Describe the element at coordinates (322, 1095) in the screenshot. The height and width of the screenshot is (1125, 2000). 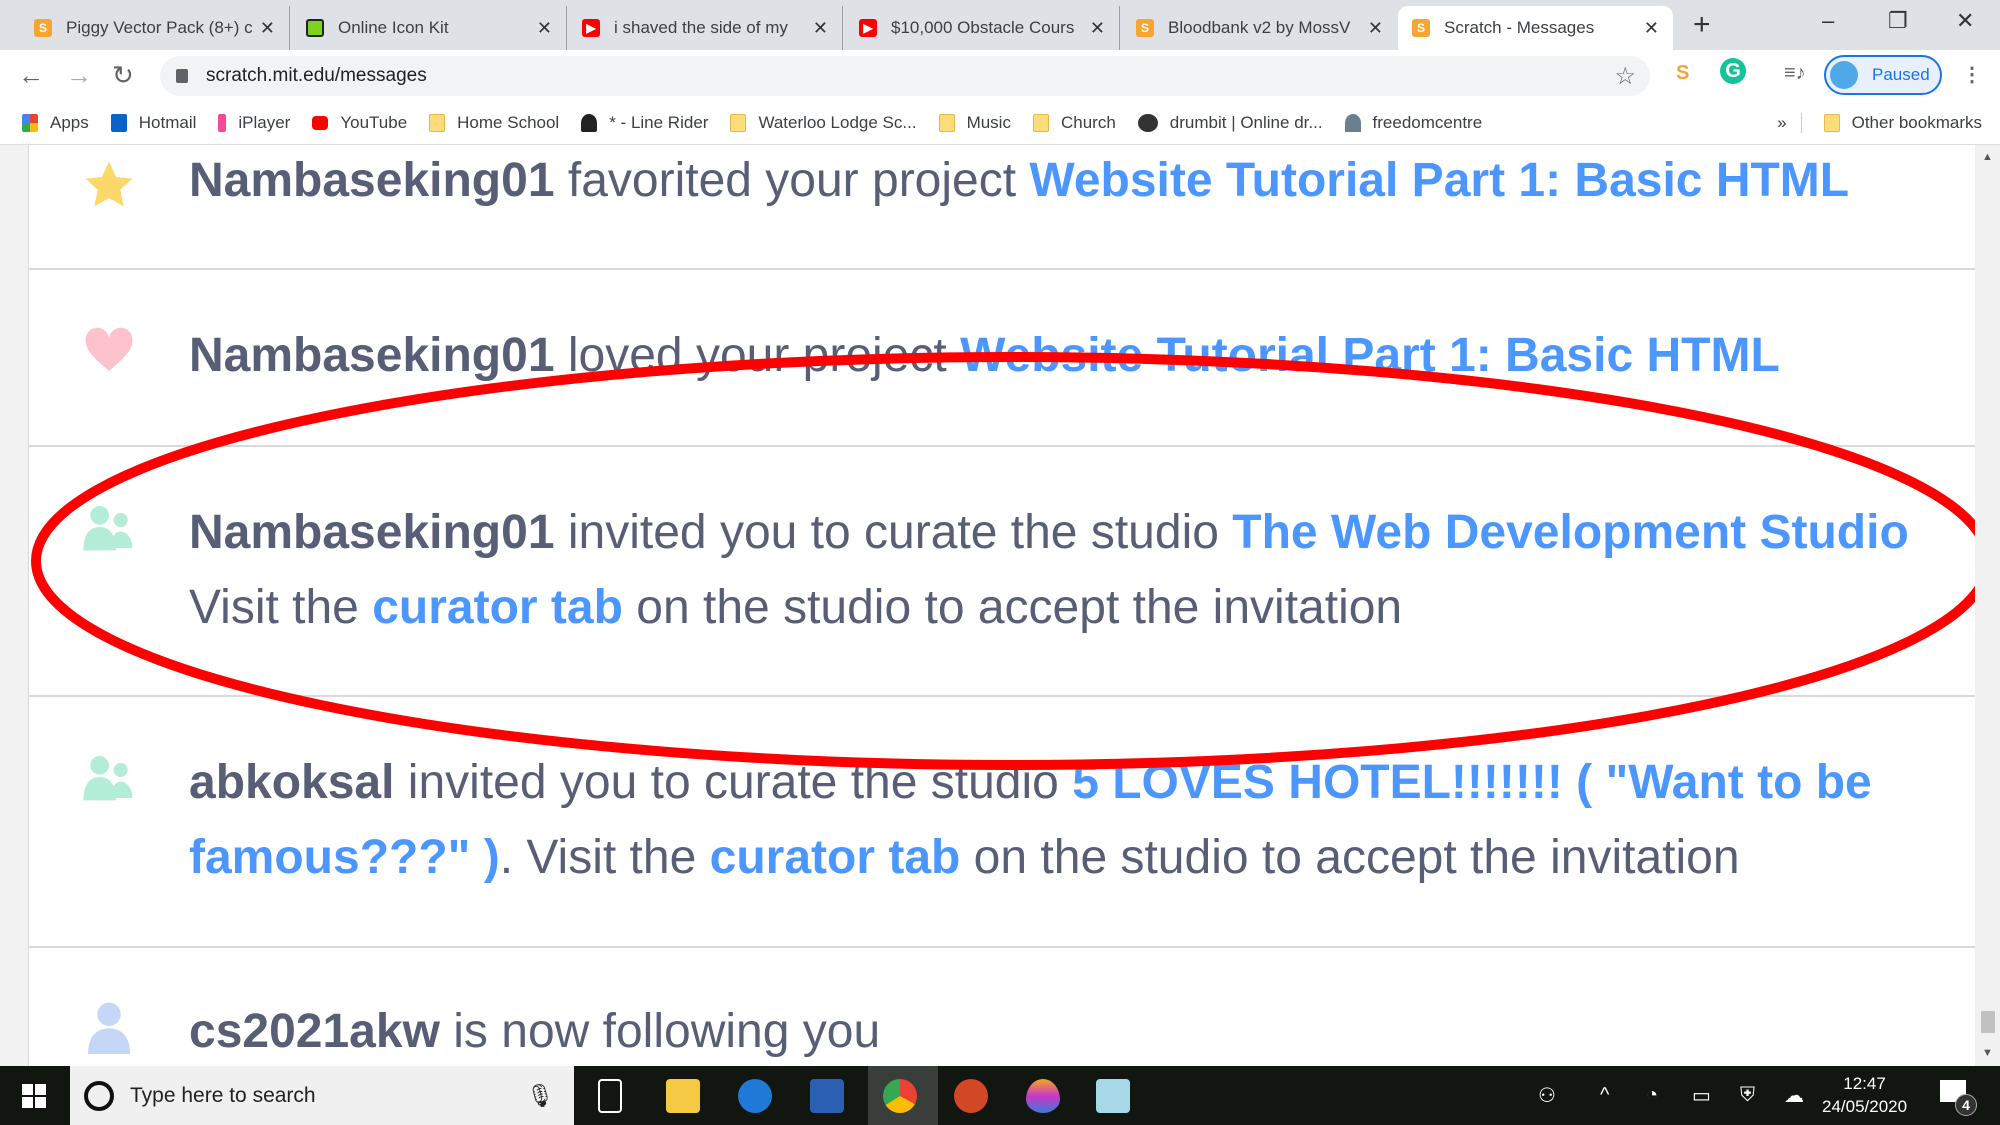
I see `taskbar-search-input: Type here to search 🎙` at that location.